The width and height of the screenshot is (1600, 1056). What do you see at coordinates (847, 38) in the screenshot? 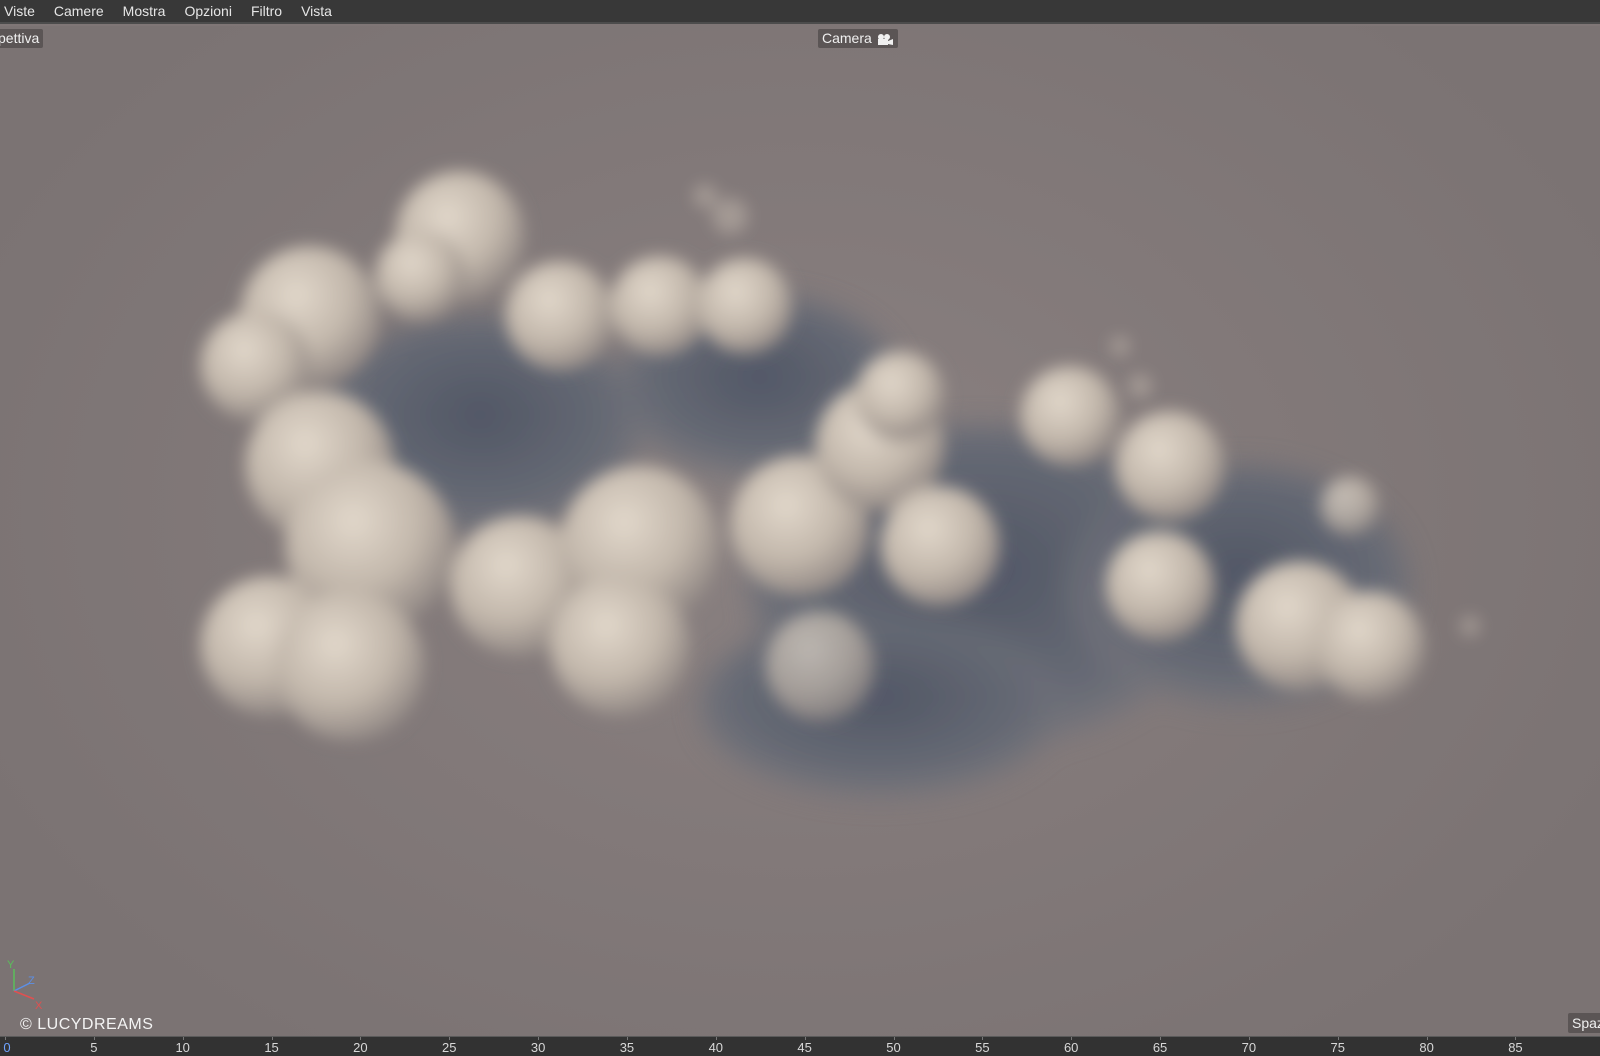
I see `camera-label: Camera` at bounding box center [847, 38].